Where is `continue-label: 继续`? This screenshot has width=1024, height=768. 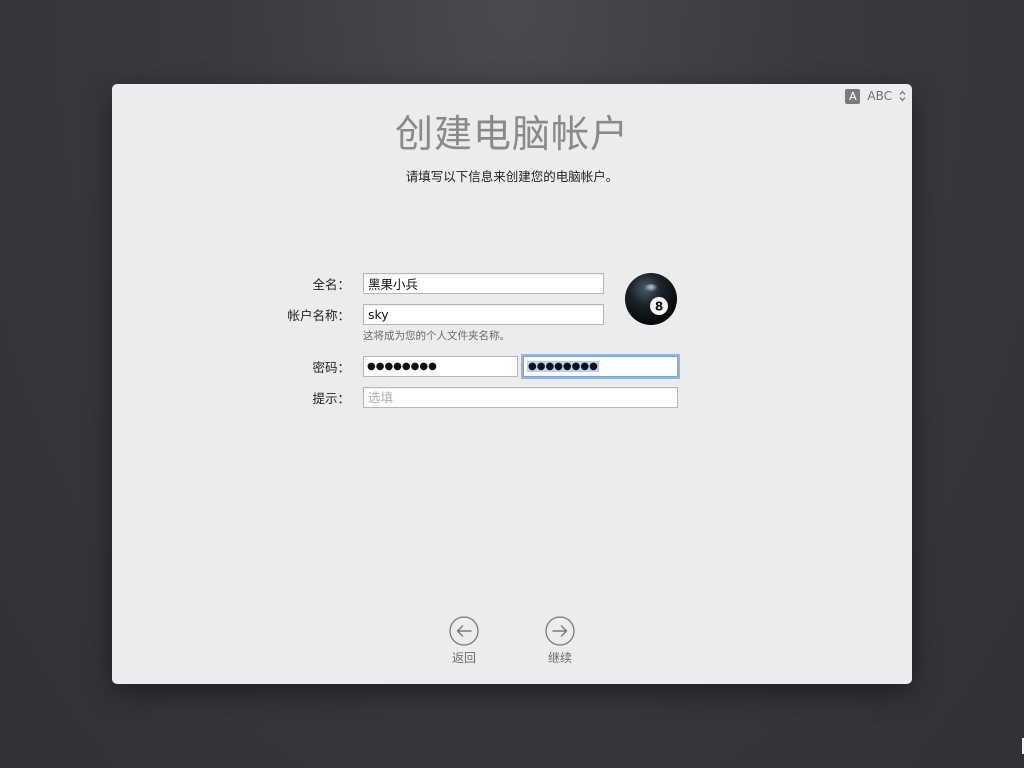
continue-label: 继续 is located at coordinates (559, 658).